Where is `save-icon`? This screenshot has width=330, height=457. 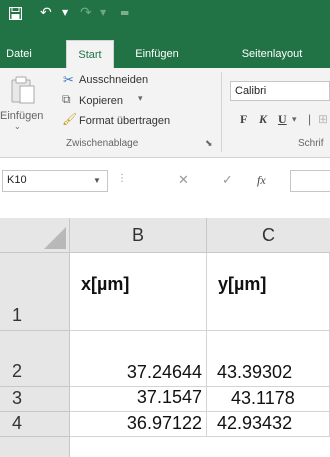
save-icon is located at coordinates (15, 13).